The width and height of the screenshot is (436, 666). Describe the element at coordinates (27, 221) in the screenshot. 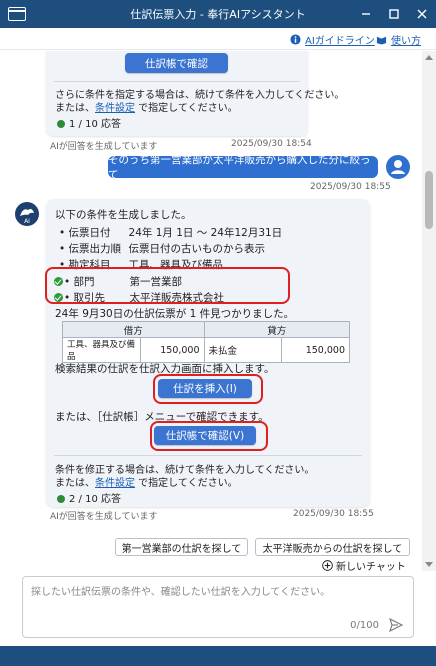

I see `svg-text: AI` at that location.